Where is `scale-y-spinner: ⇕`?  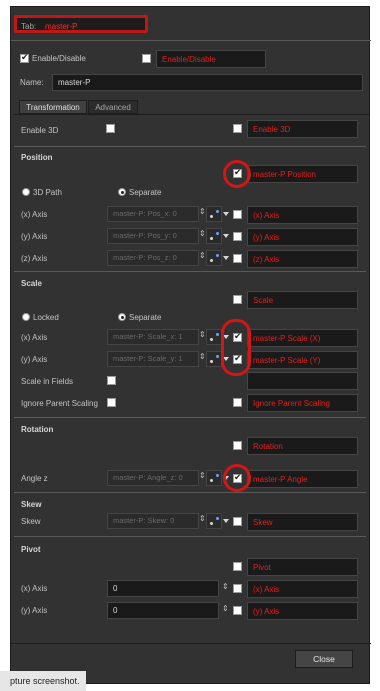
scale-y-spinner: ⇕ is located at coordinates (202, 356).